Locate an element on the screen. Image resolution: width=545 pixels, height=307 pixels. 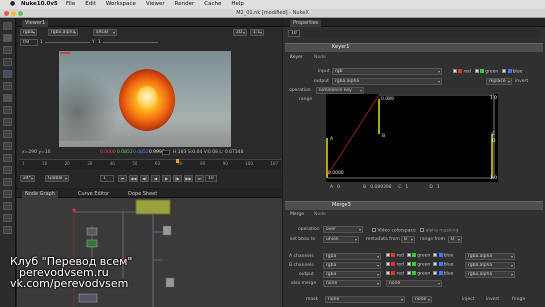
merge-mask-dropdown: none is located at coordinates (365, 299).